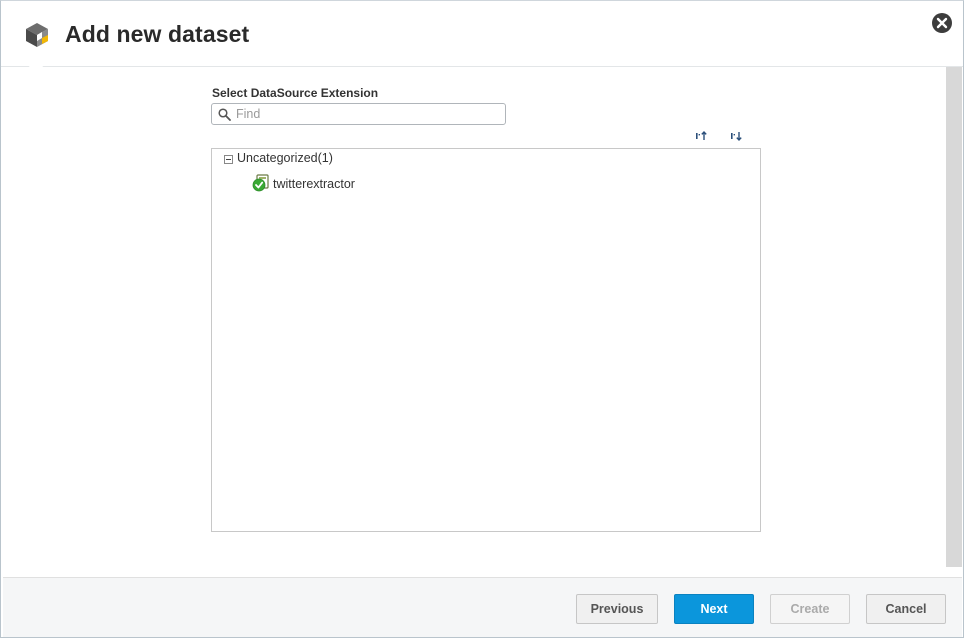 The image size is (964, 638). I want to click on search-field, so click(358, 114).